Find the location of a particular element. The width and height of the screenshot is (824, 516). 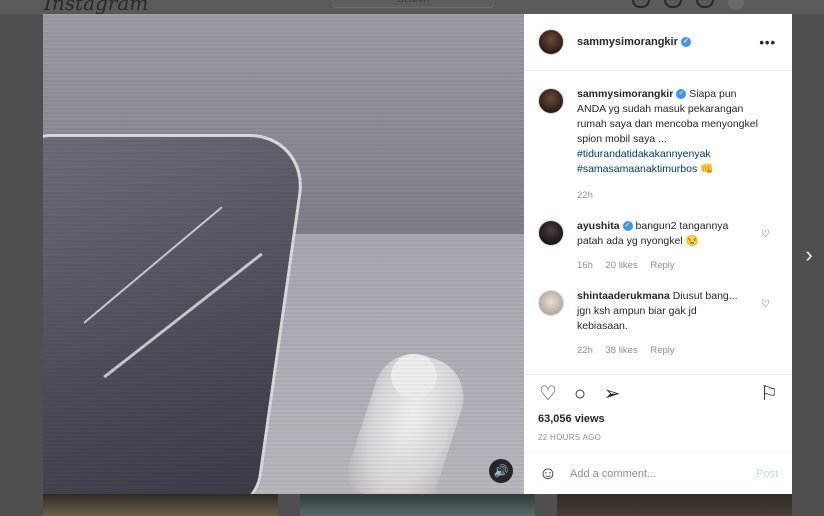

explore-icon is located at coordinates (705, 4).